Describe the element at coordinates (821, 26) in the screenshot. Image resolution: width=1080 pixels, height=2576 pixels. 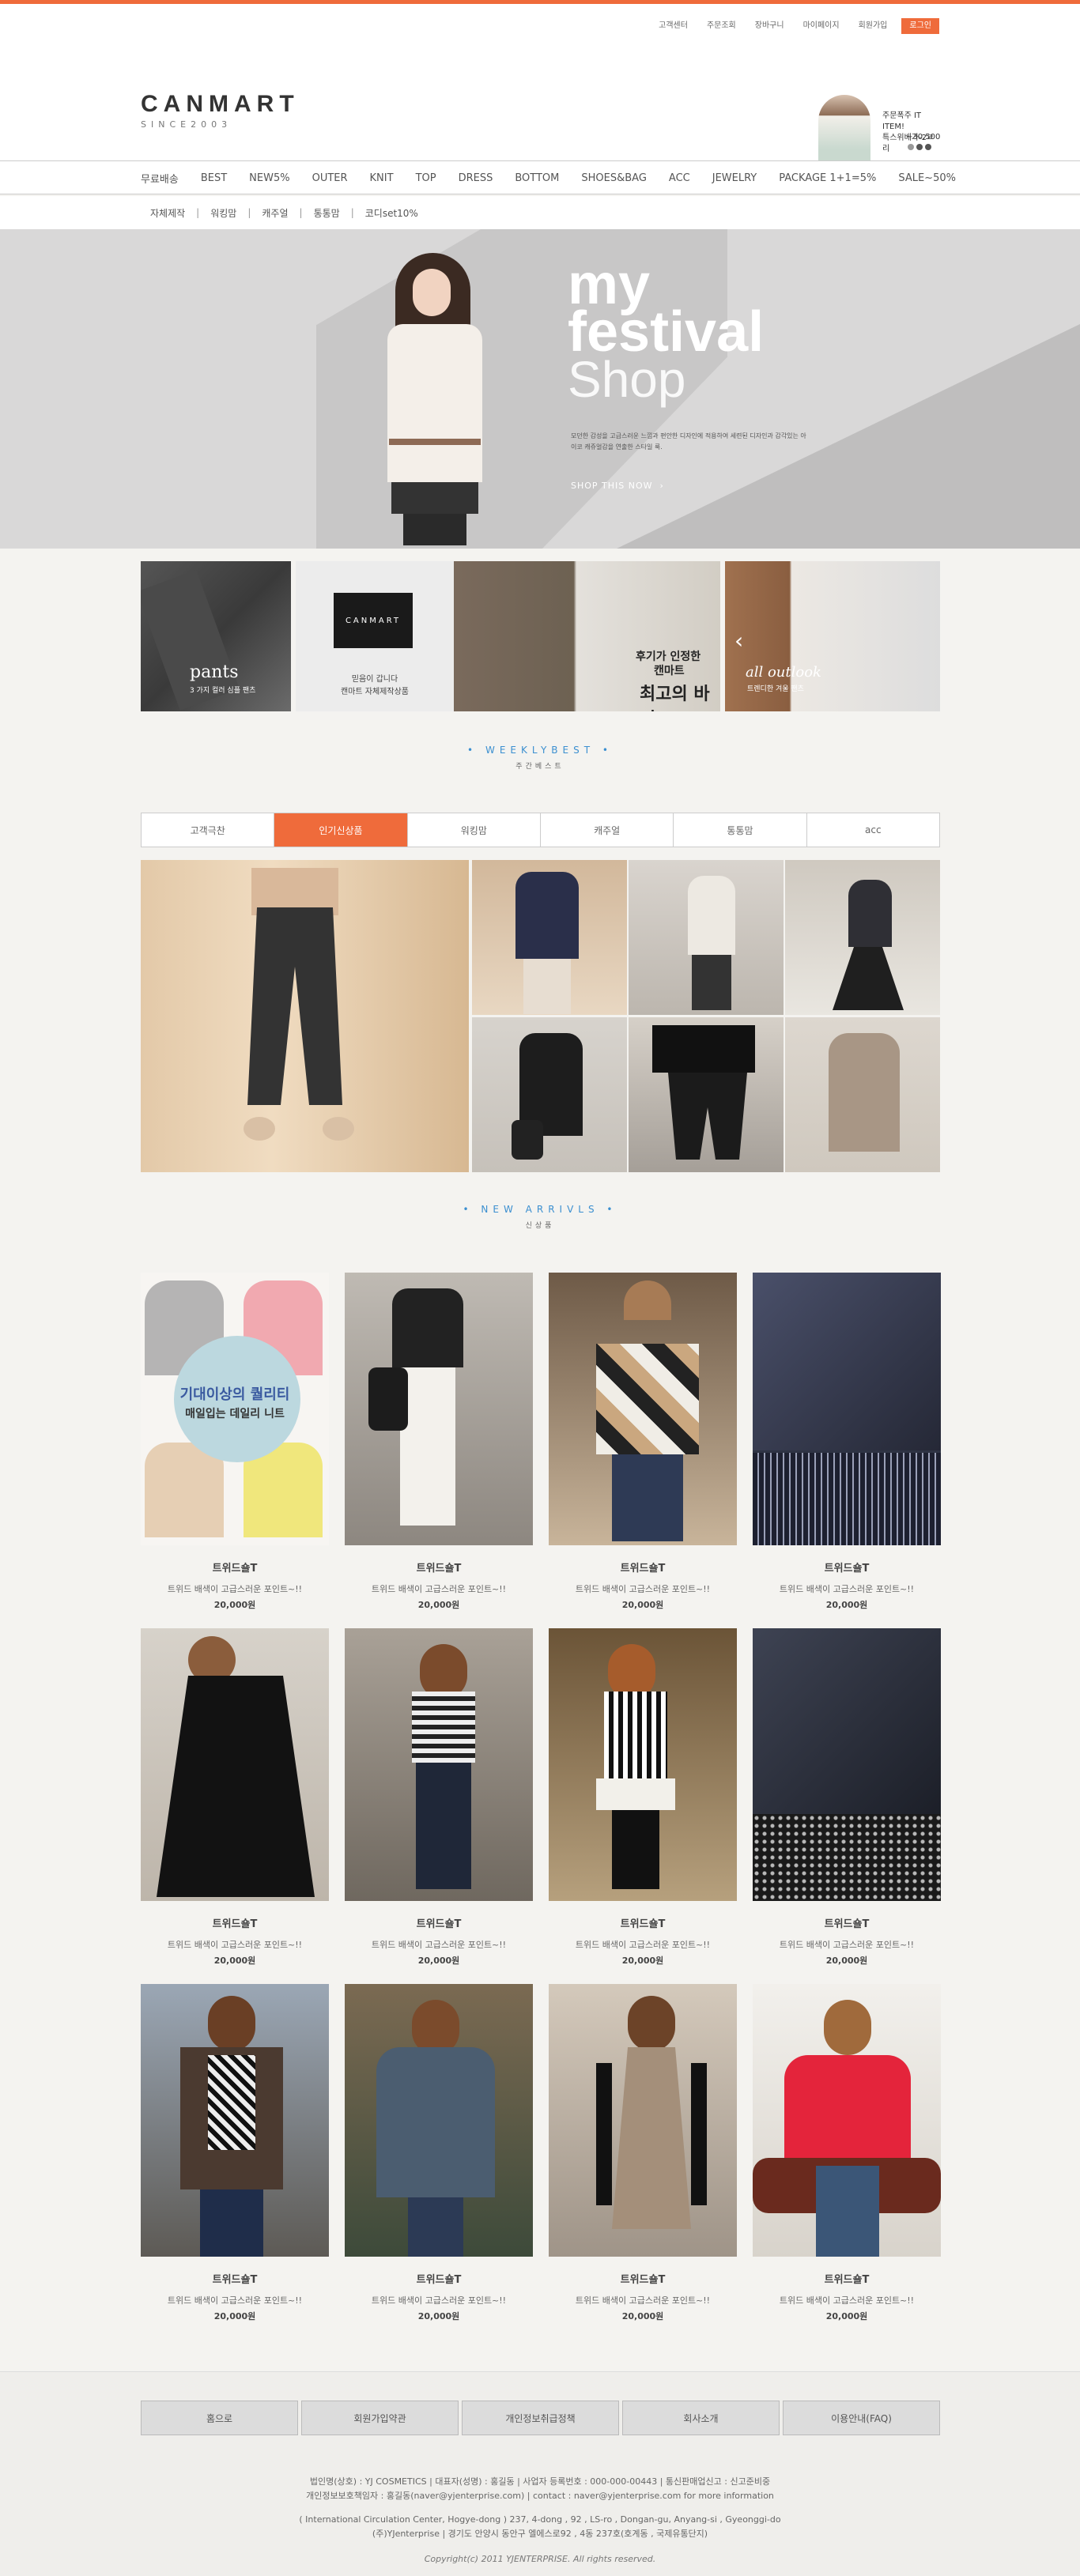
I see `util-link-mypage: 마이페이지` at that location.